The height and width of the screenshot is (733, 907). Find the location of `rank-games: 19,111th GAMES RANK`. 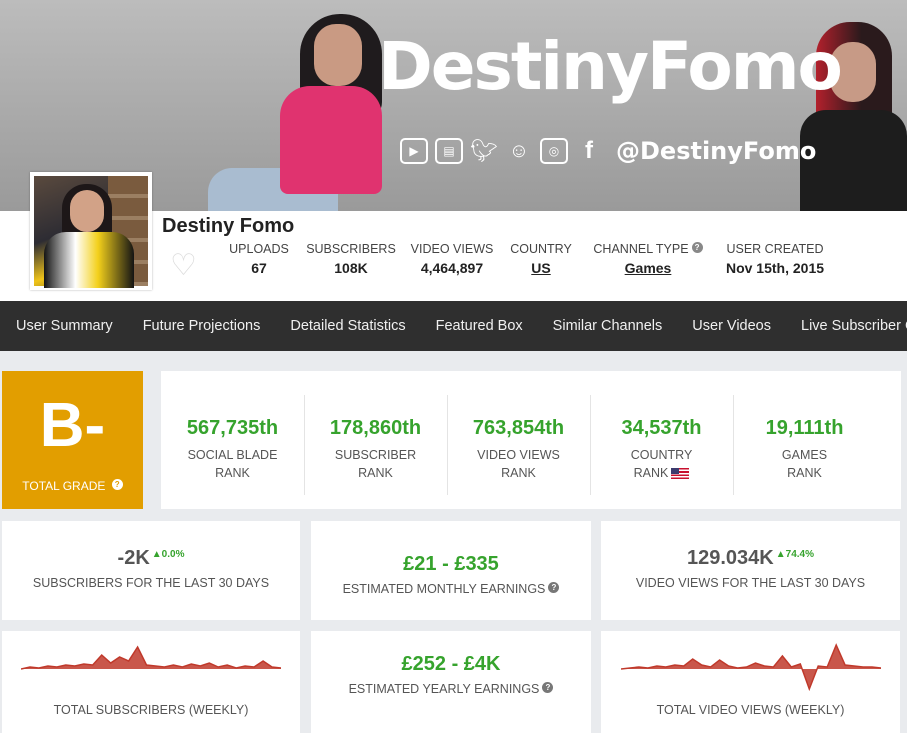

rank-games: 19,111th GAMES RANK is located at coordinates (804, 440).